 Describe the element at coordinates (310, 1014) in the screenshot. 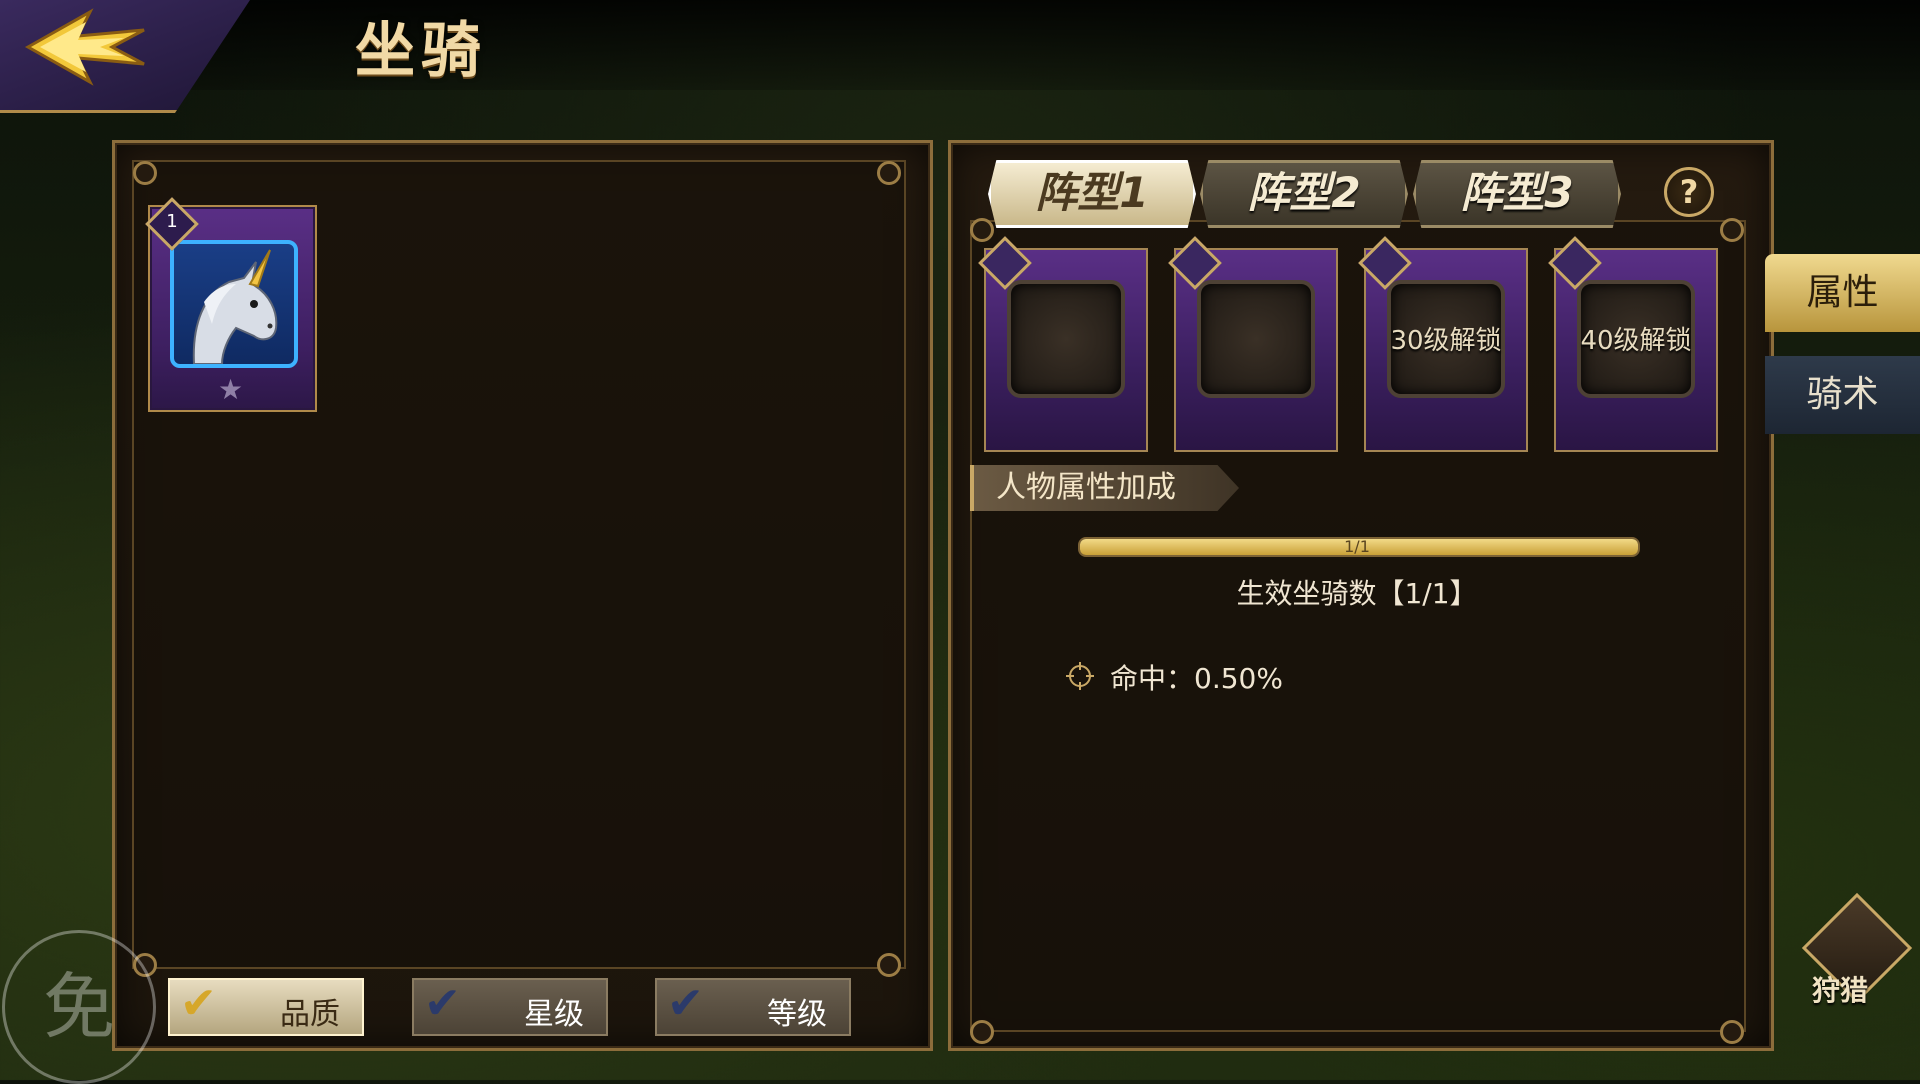

I see `filter-label: 品质` at that location.